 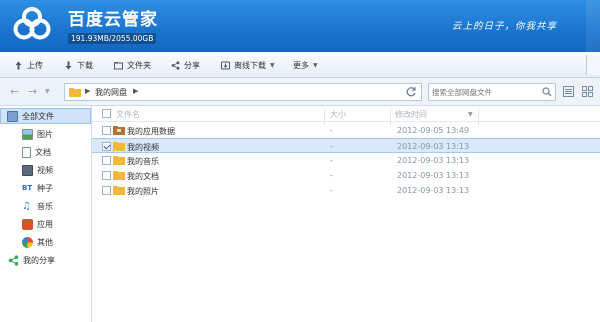 What do you see at coordinates (32, 23) in the screenshot?
I see `baidu-cloud-logo` at bounding box center [32, 23].